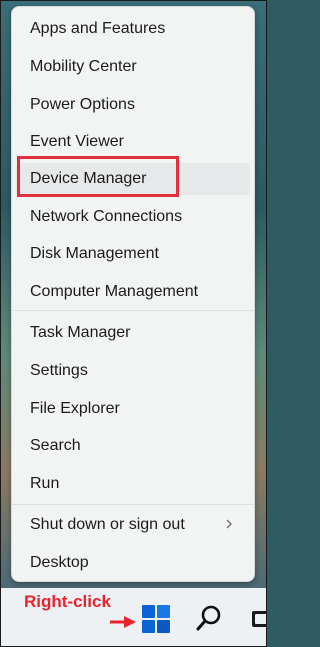 This screenshot has height=647, width=320. Describe the element at coordinates (59, 370) in the screenshot. I see `menu-item-label: Settings` at that location.